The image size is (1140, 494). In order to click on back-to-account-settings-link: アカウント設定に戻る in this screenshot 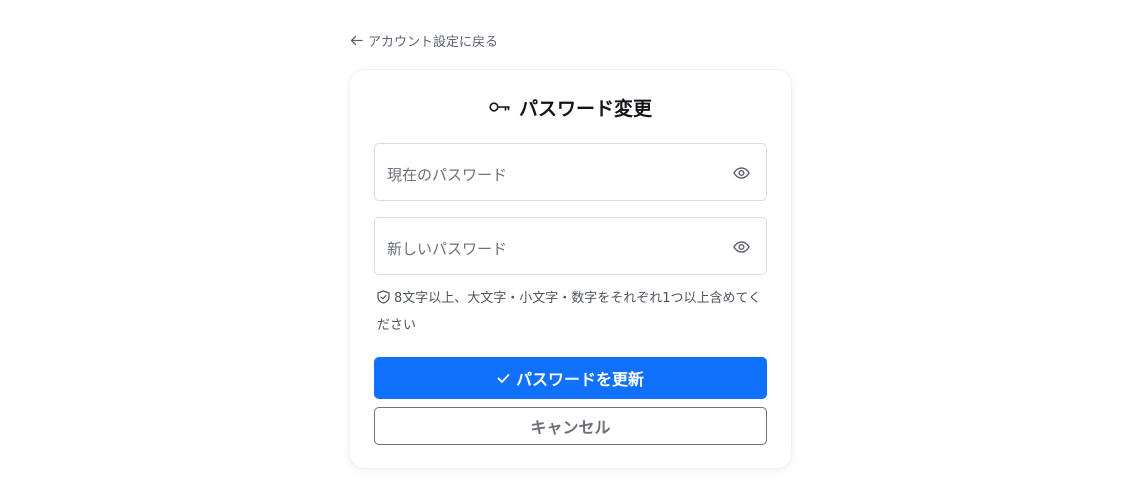, I will do `click(424, 40)`.